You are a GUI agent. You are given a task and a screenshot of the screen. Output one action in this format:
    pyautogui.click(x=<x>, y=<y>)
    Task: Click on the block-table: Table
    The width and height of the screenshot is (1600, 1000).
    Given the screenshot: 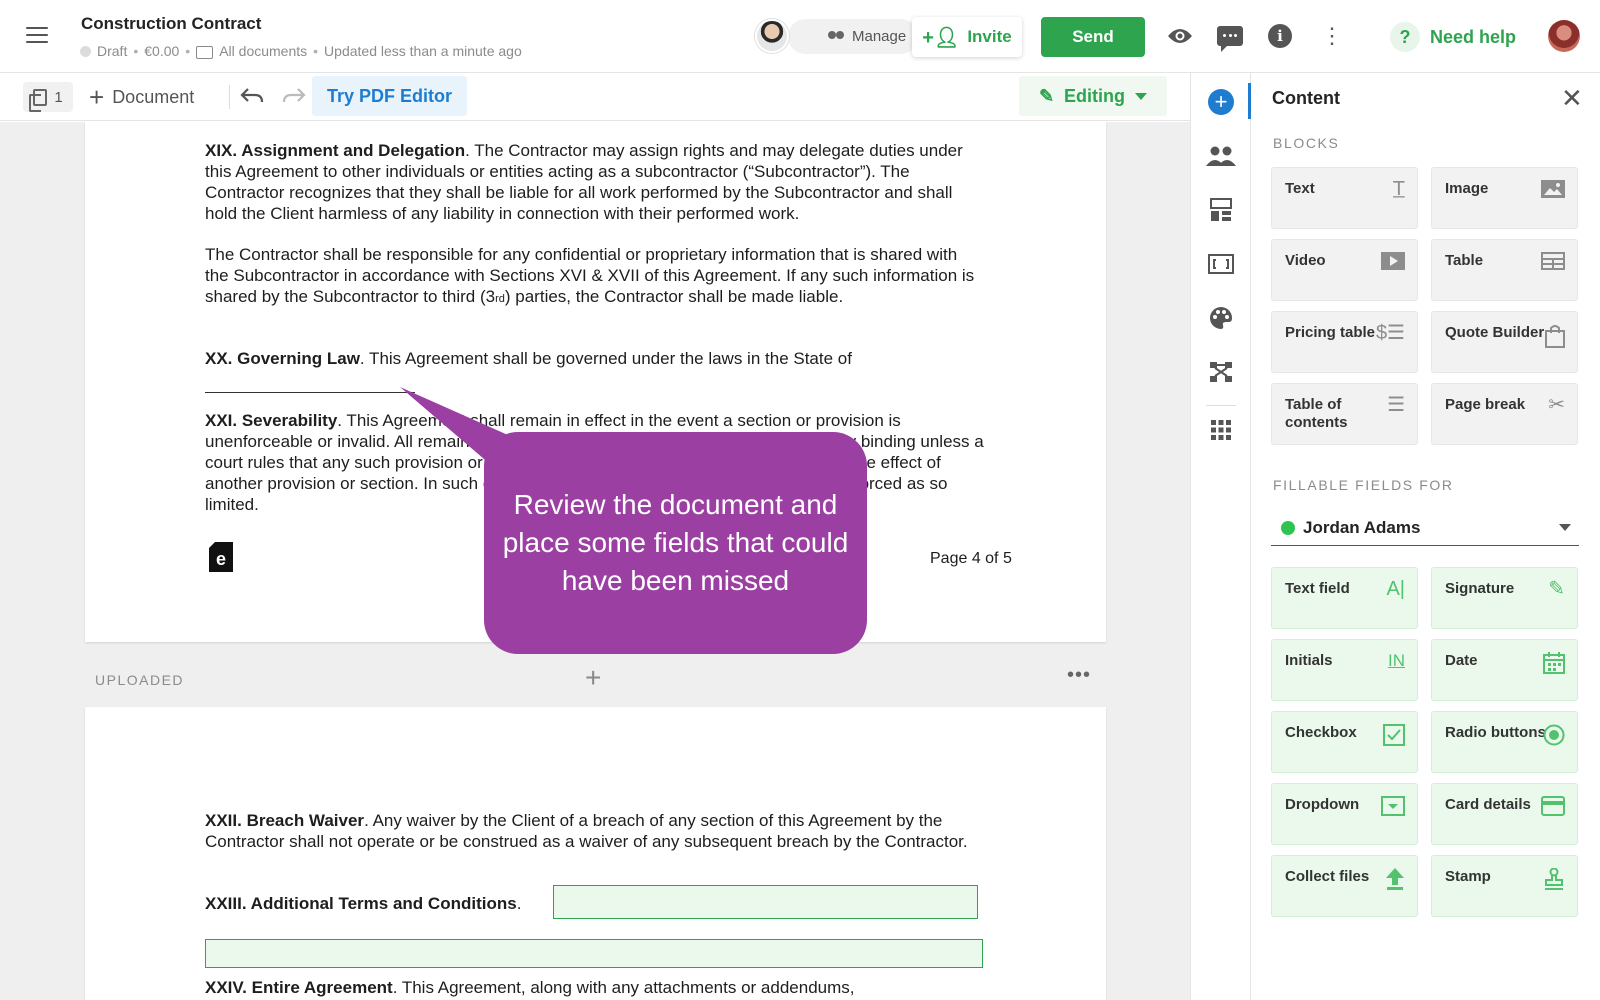 What is the action you would take?
    pyautogui.click(x=1504, y=270)
    